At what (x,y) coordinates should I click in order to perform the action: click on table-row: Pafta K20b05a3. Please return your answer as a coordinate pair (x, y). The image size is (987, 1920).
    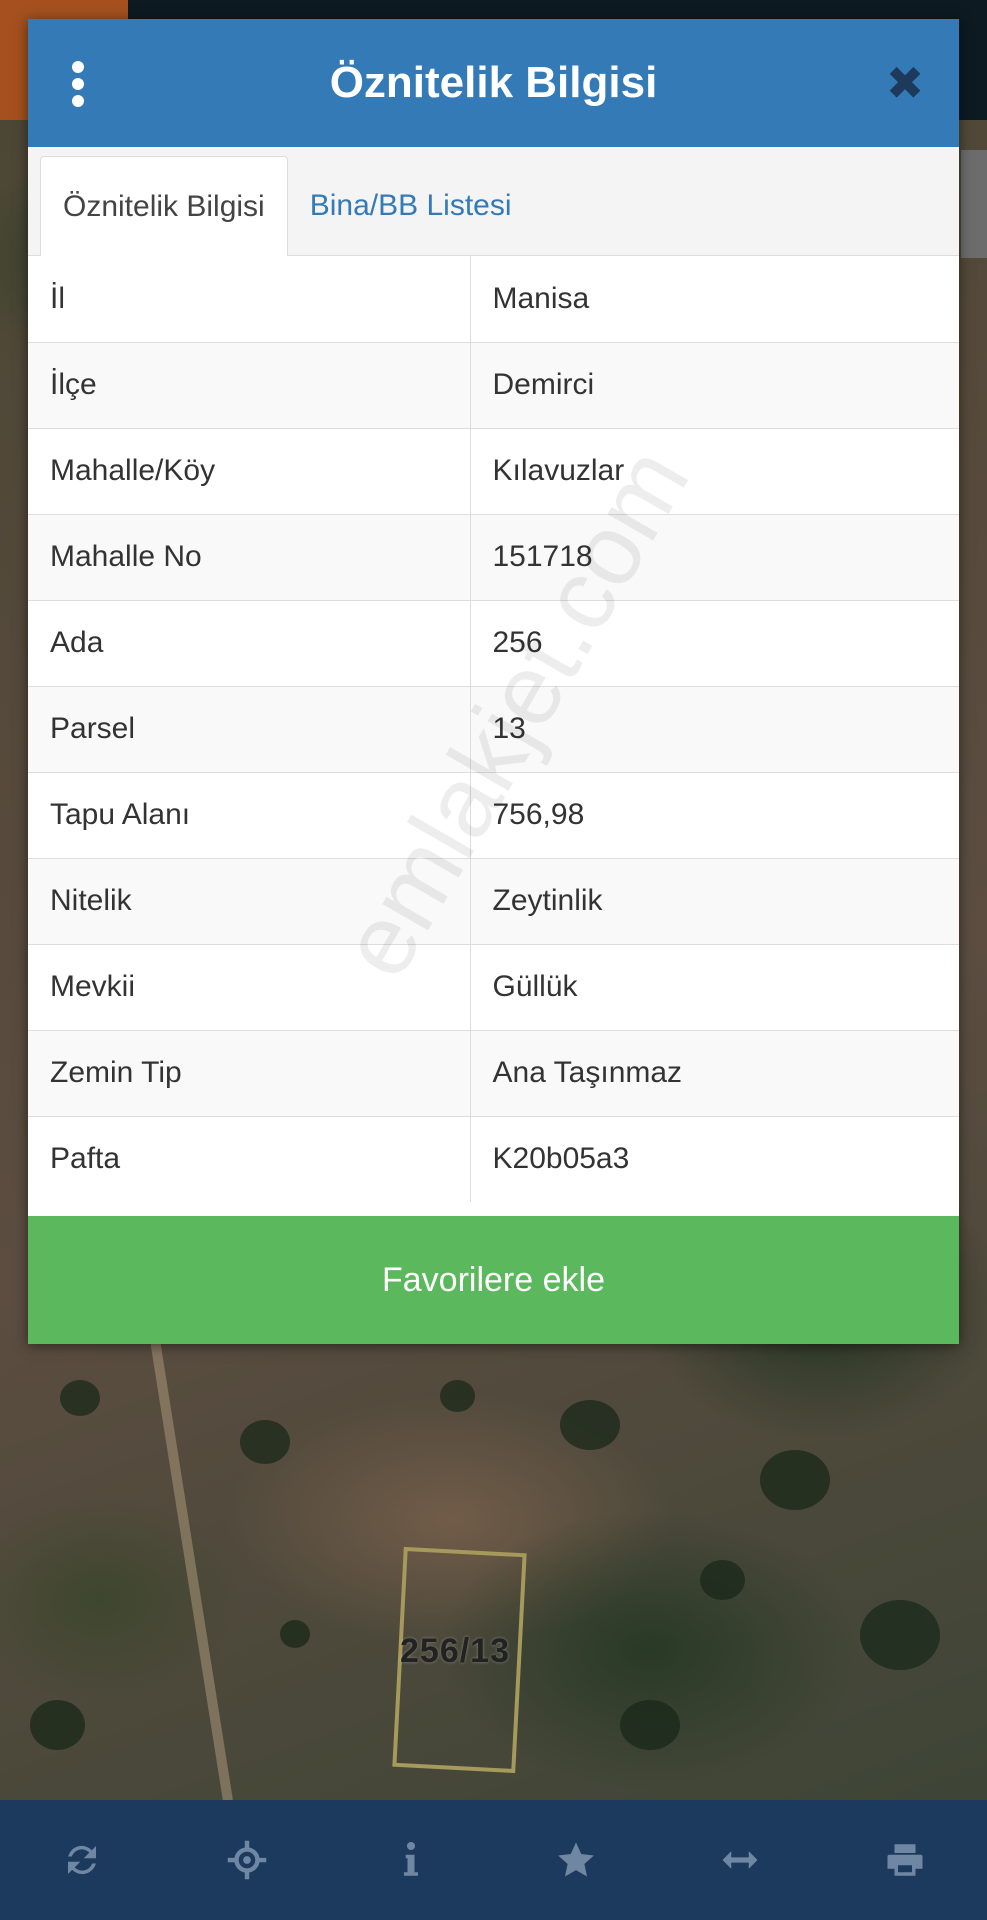
    Looking at the image, I should click on (493, 1158).